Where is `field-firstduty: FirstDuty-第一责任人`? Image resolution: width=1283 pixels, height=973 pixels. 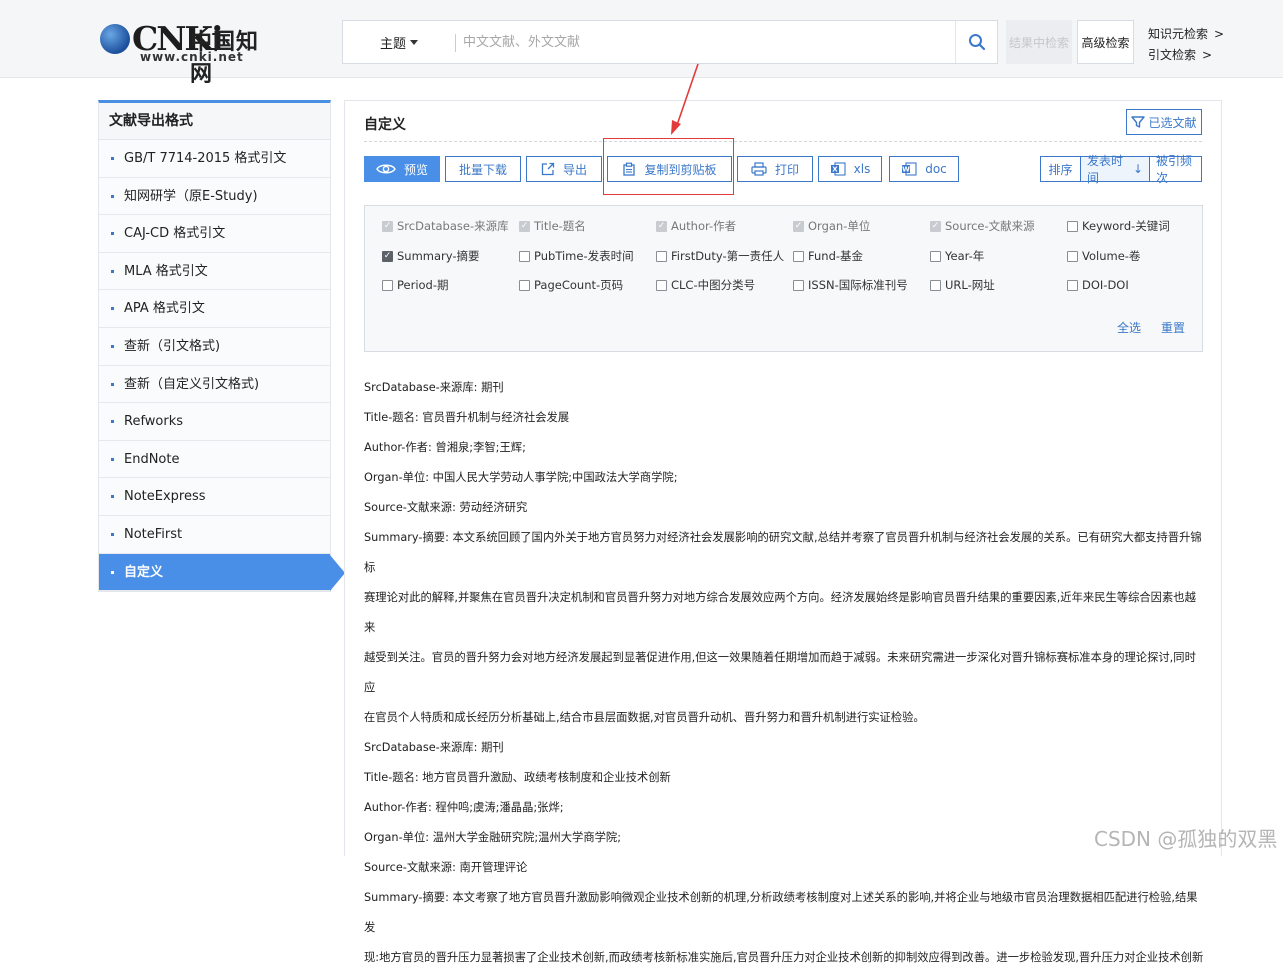 field-firstduty: FirstDuty-第一责任人 is located at coordinates (720, 256).